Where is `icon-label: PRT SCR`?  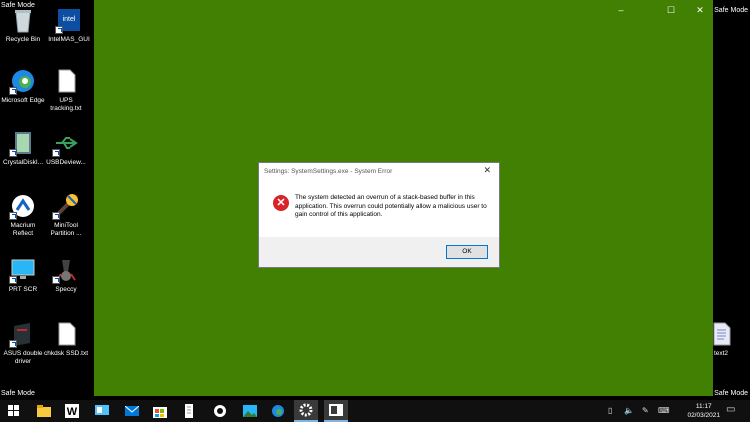
icon-label: PRT SCR is located at coordinates (23, 289).